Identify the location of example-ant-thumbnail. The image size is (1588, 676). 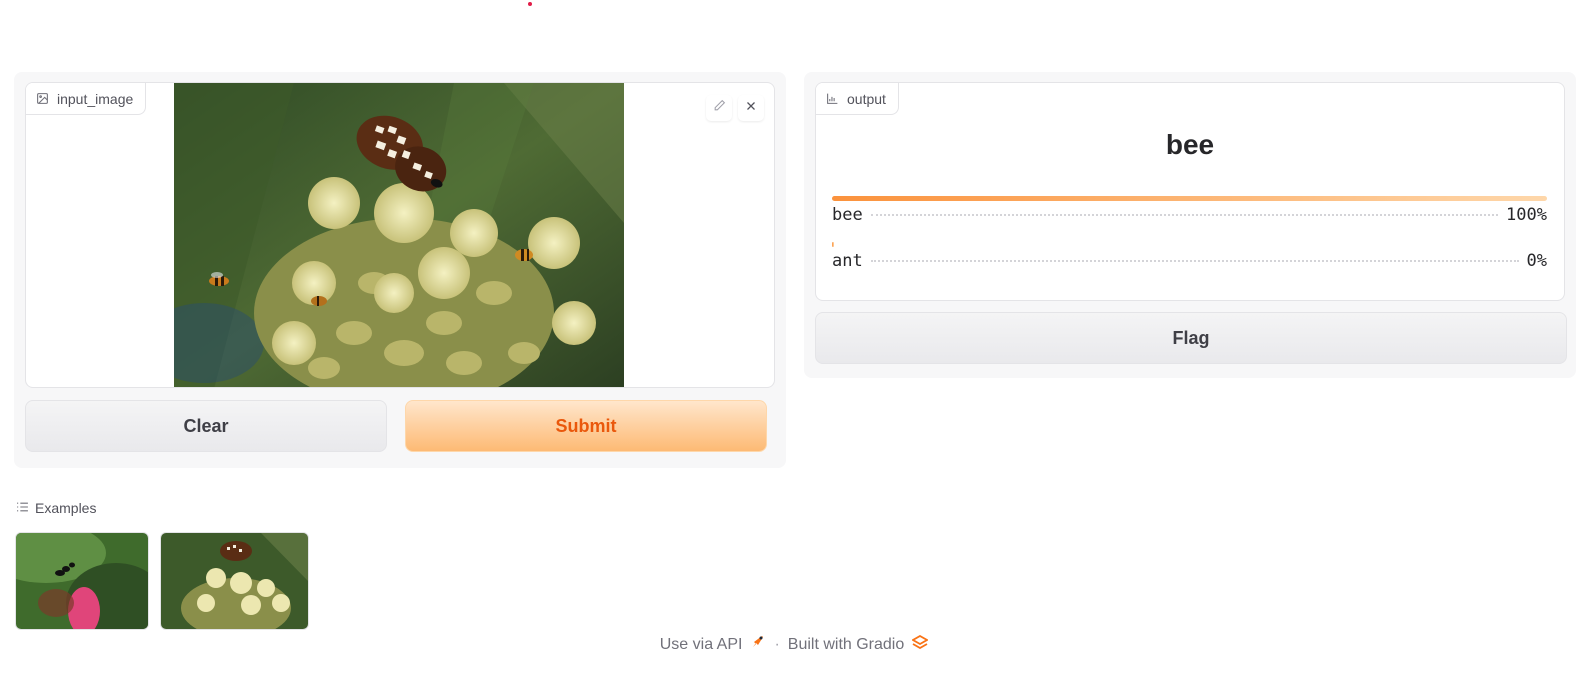
(82, 581).